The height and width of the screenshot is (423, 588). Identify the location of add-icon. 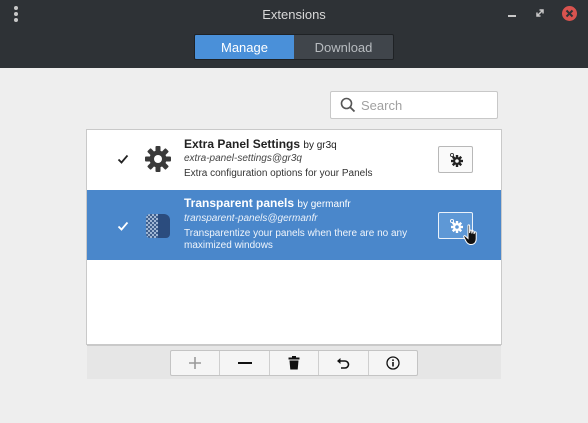
(195, 363).